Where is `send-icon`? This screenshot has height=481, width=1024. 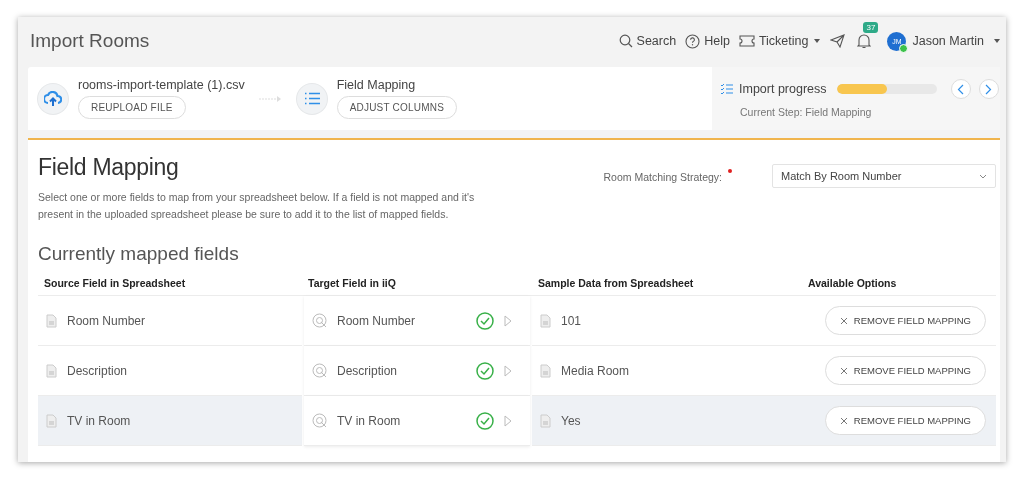 send-icon is located at coordinates (838, 41).